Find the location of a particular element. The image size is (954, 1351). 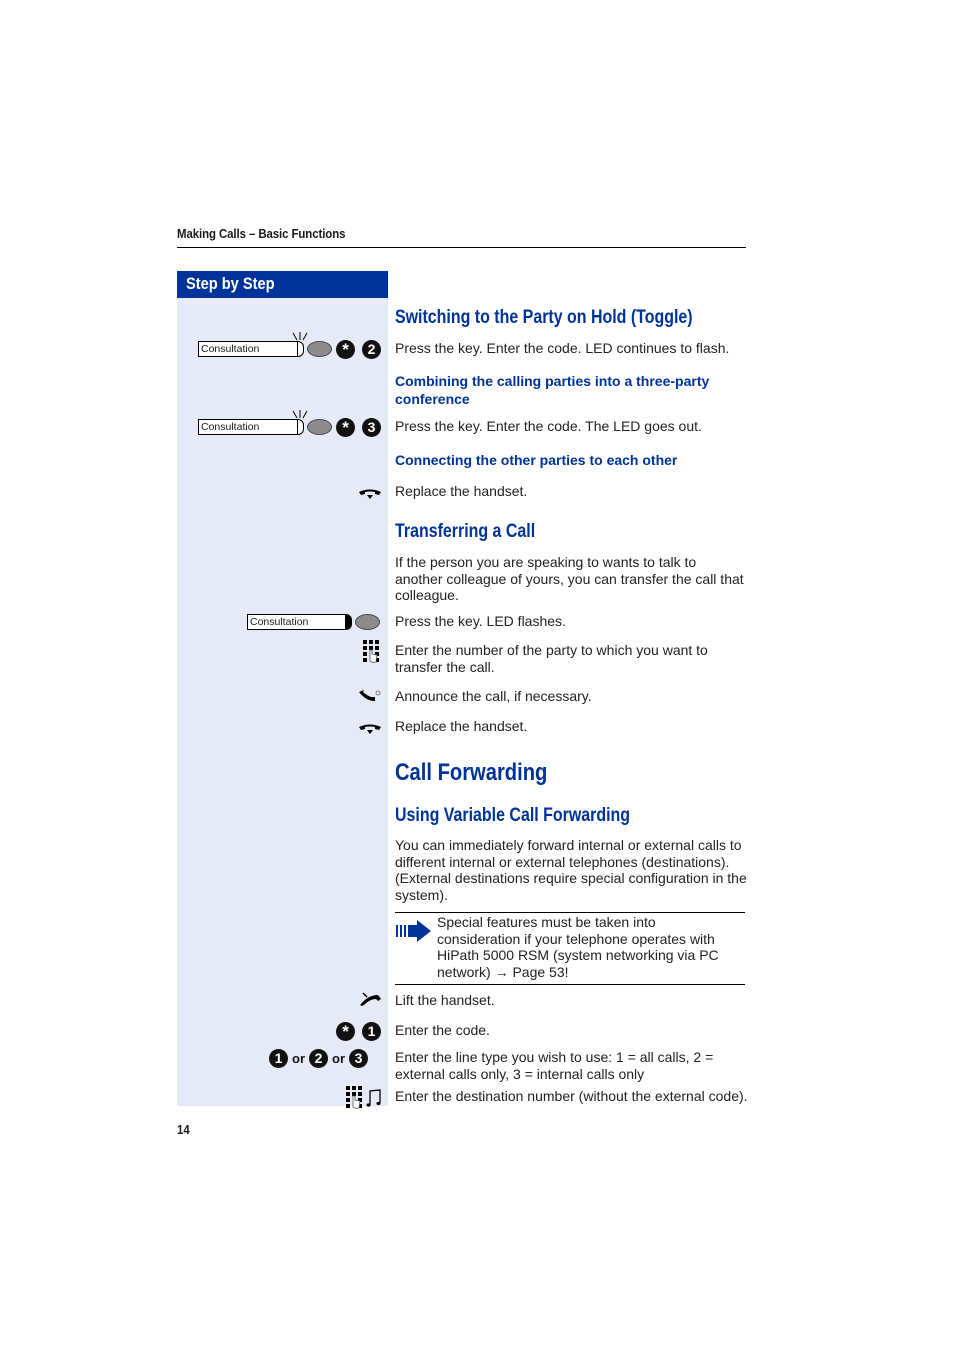

consultation-key-flashing-1: Consultation is located at coordinates (265, 349).